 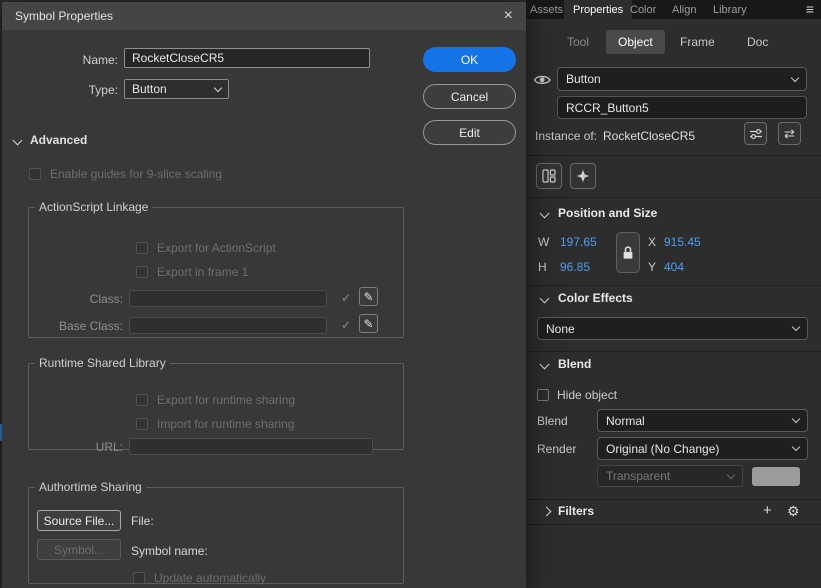 What do you see at coordinates (176, 89) in the screenshot?
I see `type-dropdown: Button` at bounding box center [176, 89].